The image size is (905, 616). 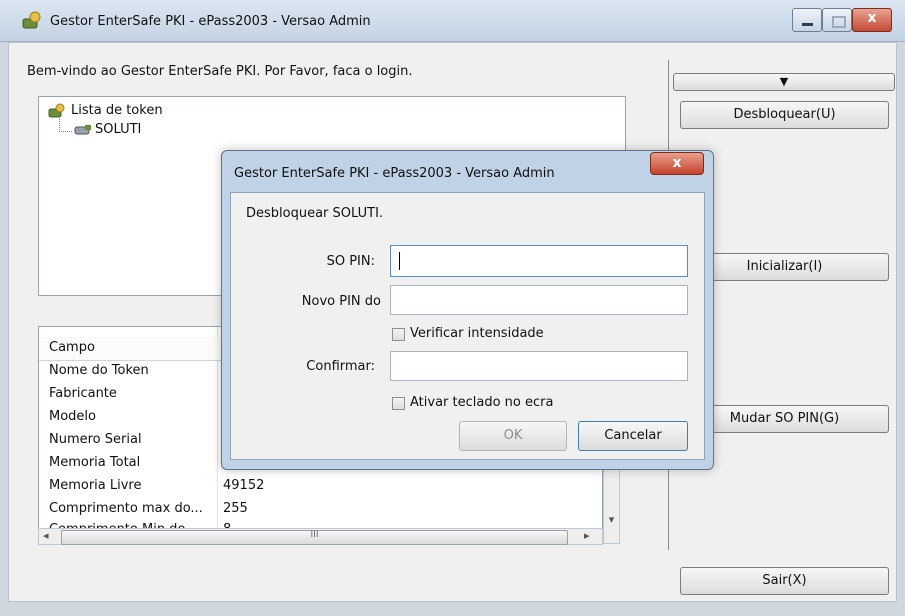 What do you see at coordinates (95, 485) in the screenshot?
I see `row-field: Memoria Livre` at bounding box center [95, 485].